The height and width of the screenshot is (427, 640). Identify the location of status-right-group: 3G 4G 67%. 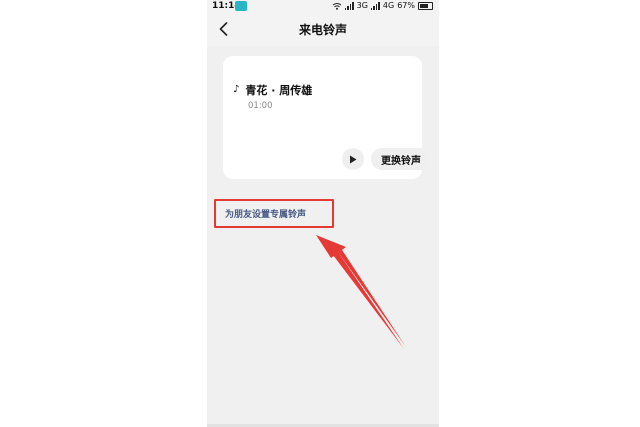
(382, 6).